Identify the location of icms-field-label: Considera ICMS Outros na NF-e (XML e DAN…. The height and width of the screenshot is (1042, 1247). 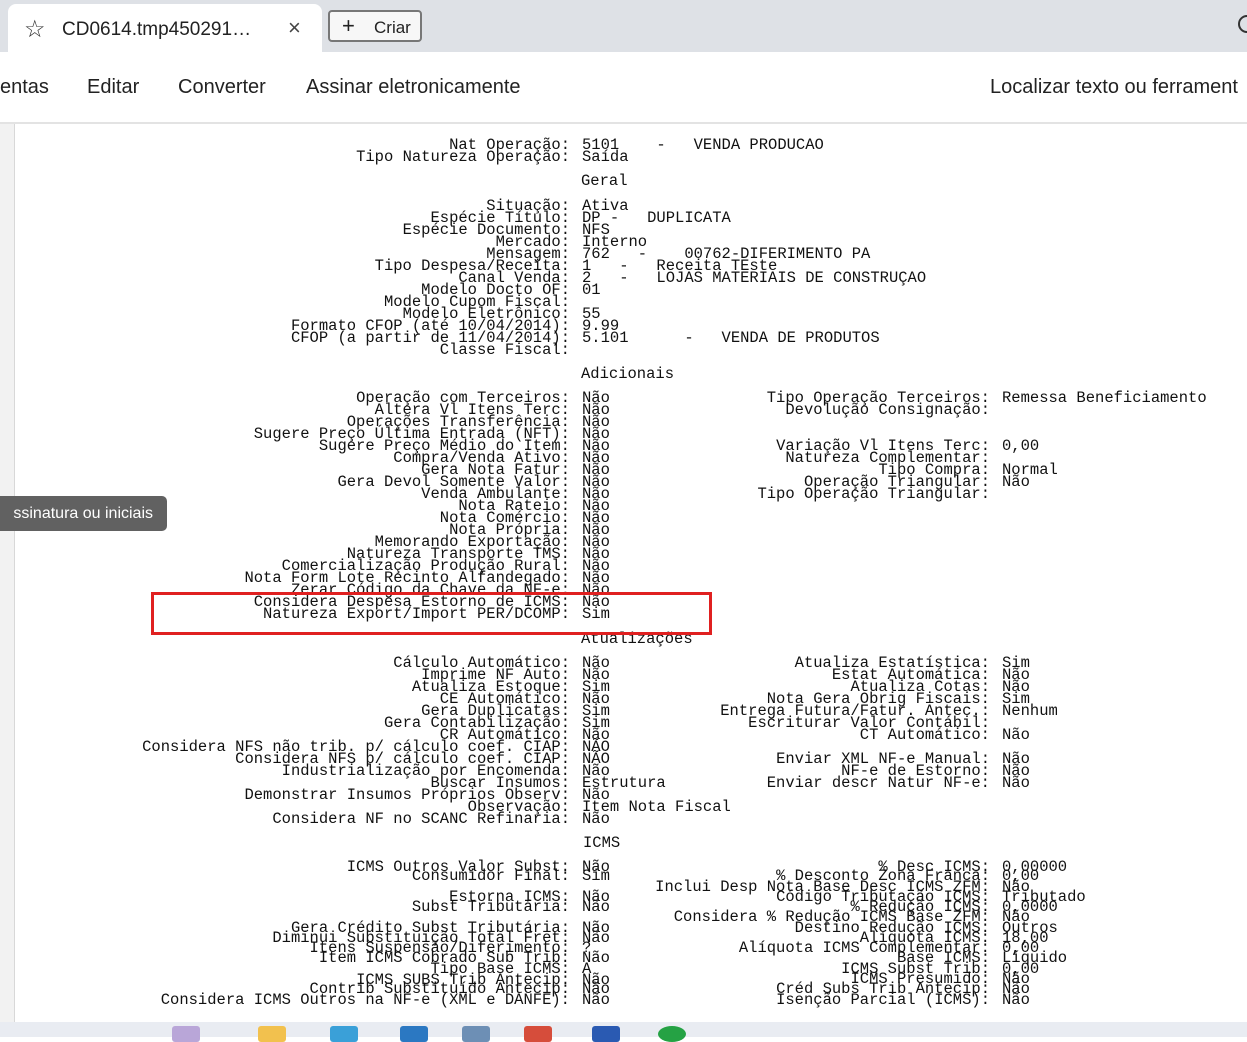
(365, 1000).